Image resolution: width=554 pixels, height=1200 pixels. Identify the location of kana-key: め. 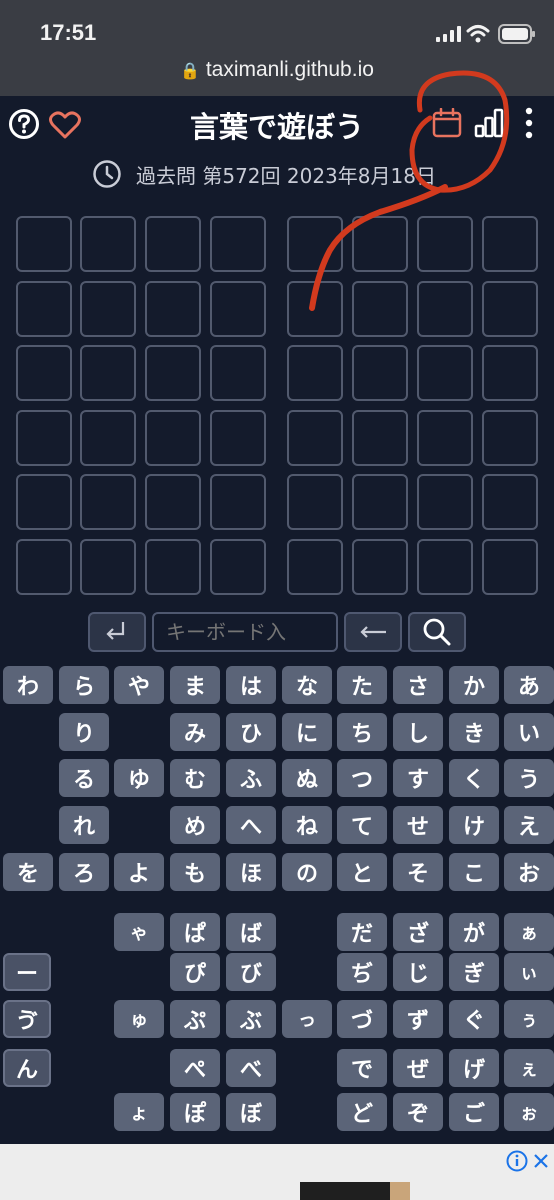
(195, 825).